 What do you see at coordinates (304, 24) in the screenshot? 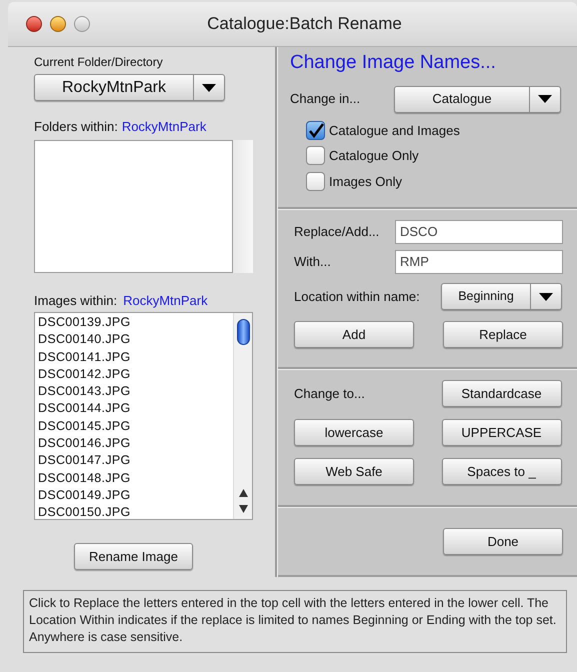
I see `window-title: Catalogue:Batch Rename` at bounding box center [304, 24].